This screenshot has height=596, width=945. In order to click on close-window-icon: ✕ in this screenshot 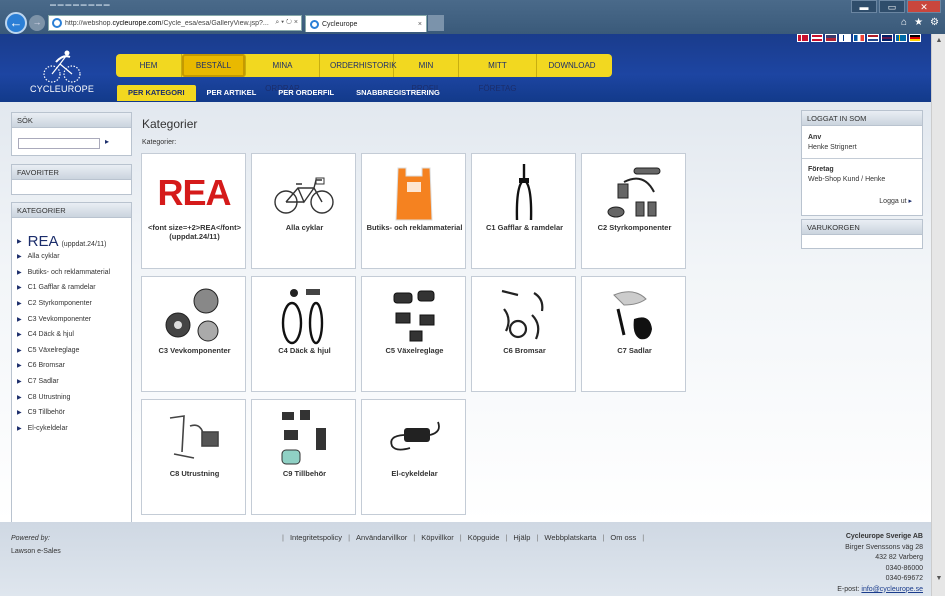, I will do `click(924, 6)`.